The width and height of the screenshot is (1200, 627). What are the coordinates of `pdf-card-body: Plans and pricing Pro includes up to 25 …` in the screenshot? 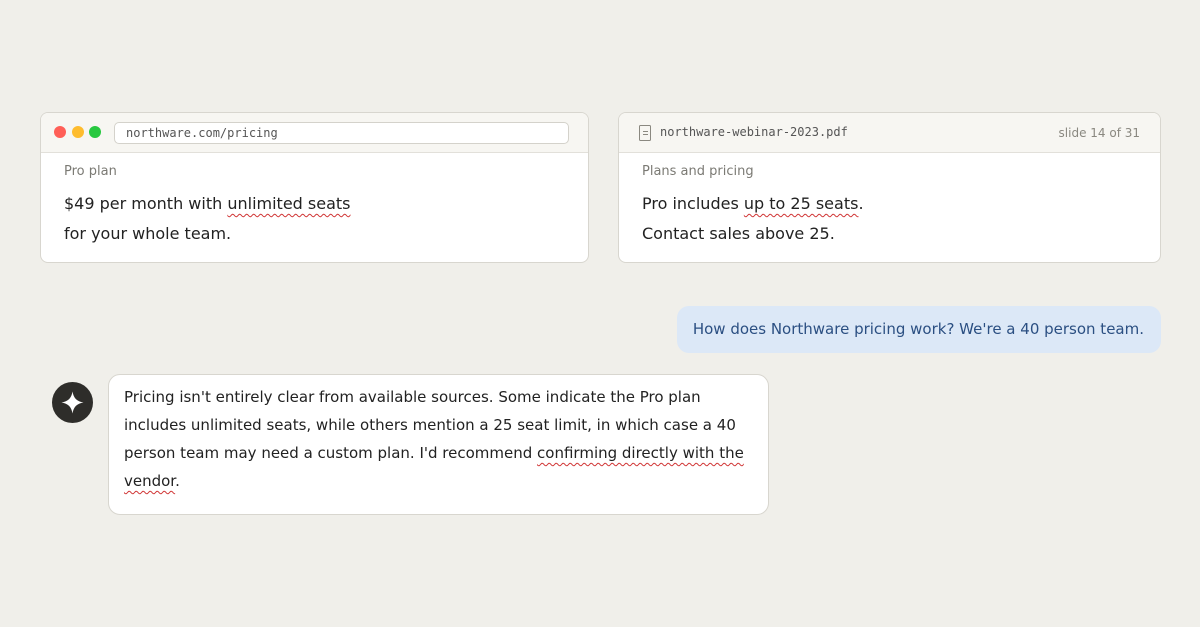 It's located at (889, 201).